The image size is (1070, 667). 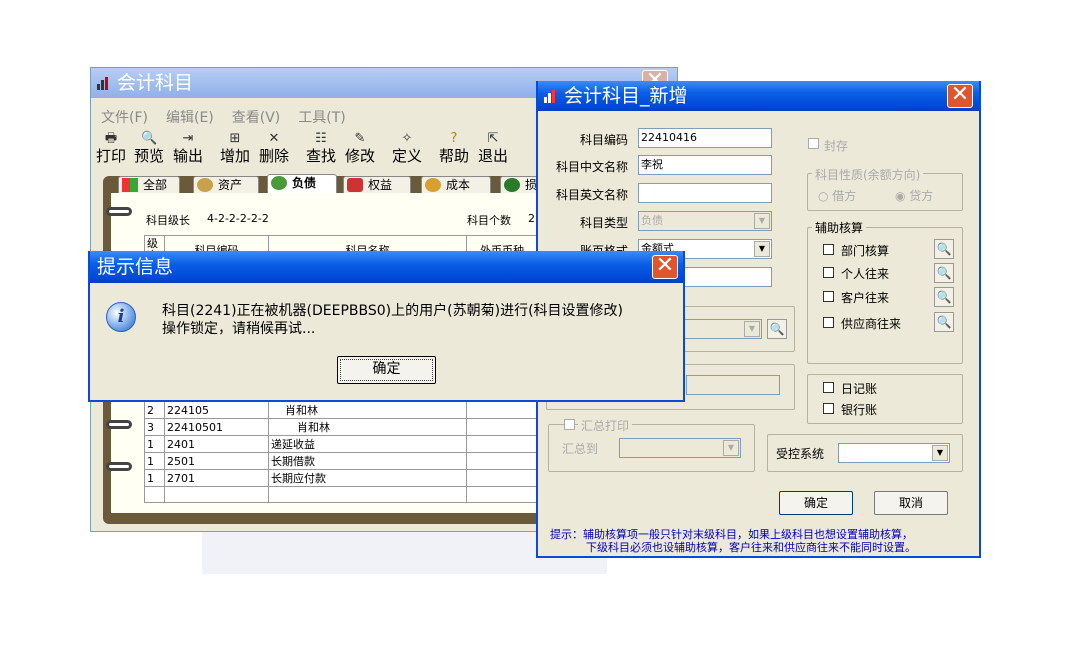 What do you see at coordinates (871, 324) in the screenshot?
I see `supplier-label: 供应商往来` at bounding box center [871, 324].